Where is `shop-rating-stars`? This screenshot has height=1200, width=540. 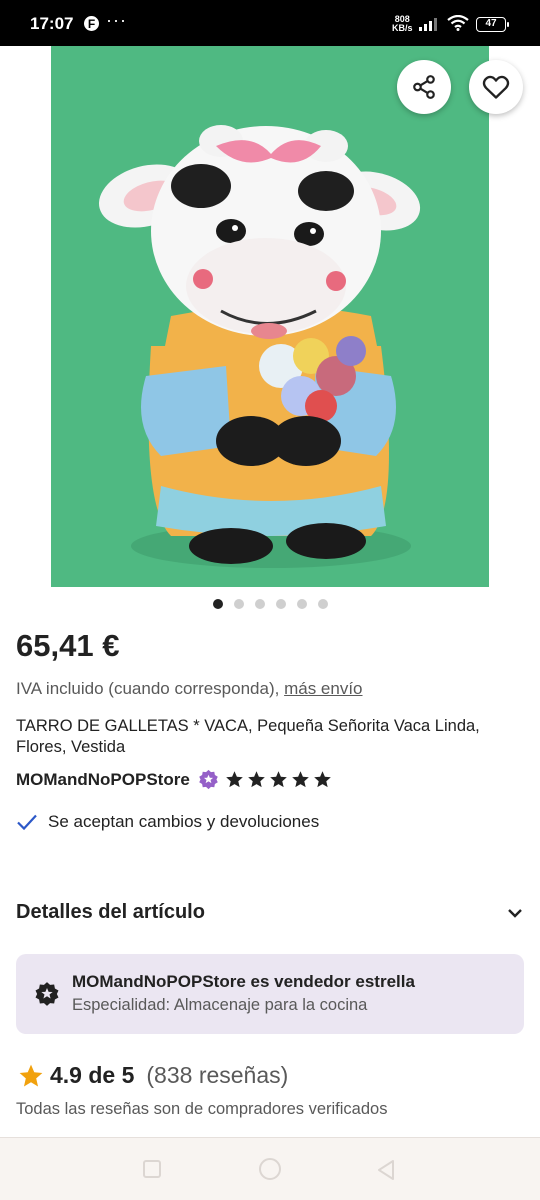
shop-rating-stars is located at coordinates (278, 779).